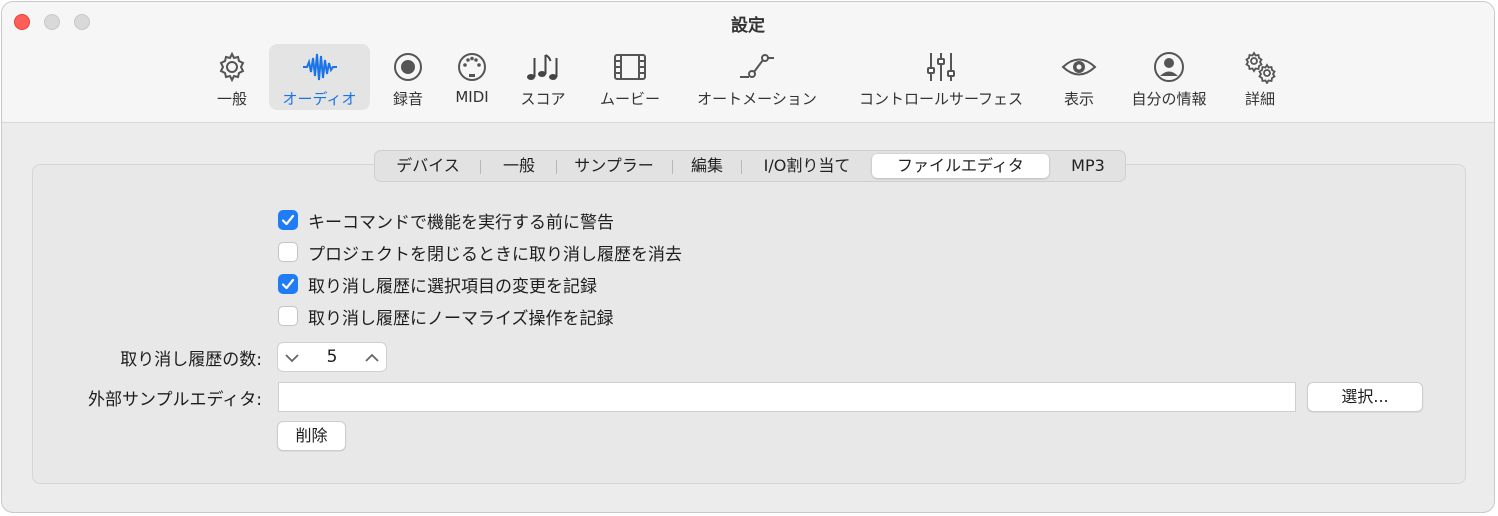  I want to click on chevron-up-icon, so click(372, 358).